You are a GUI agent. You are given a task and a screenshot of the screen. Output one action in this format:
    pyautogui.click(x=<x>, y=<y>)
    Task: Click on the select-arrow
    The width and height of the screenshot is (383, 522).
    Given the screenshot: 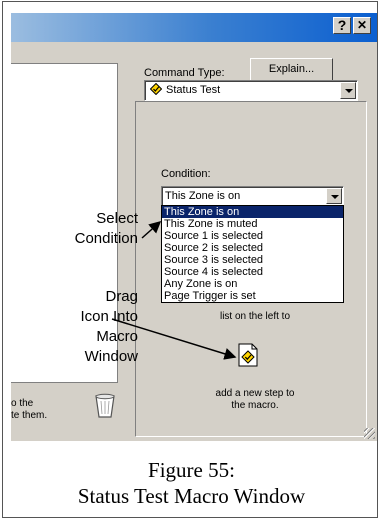 What is the action you would take?
    pyautogui.click(x=151, y=230)
    